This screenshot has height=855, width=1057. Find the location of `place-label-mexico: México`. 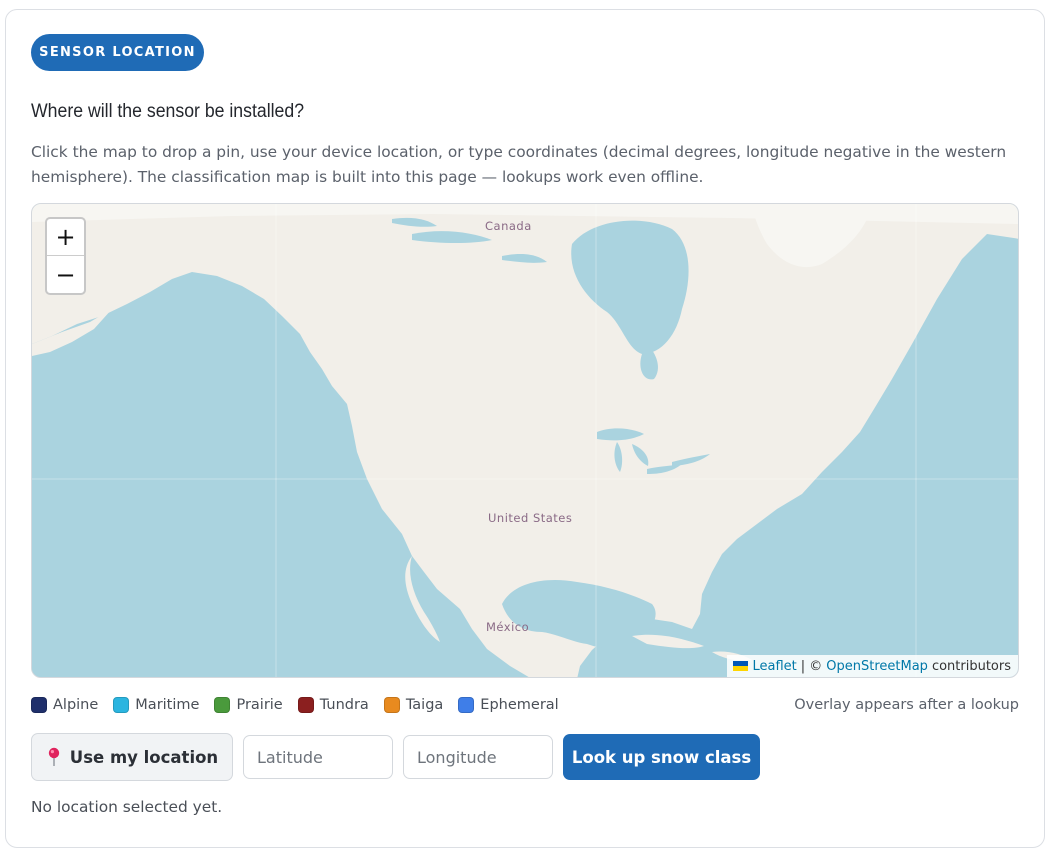

place-label-mexico: México is located at coordinates (508, 627).